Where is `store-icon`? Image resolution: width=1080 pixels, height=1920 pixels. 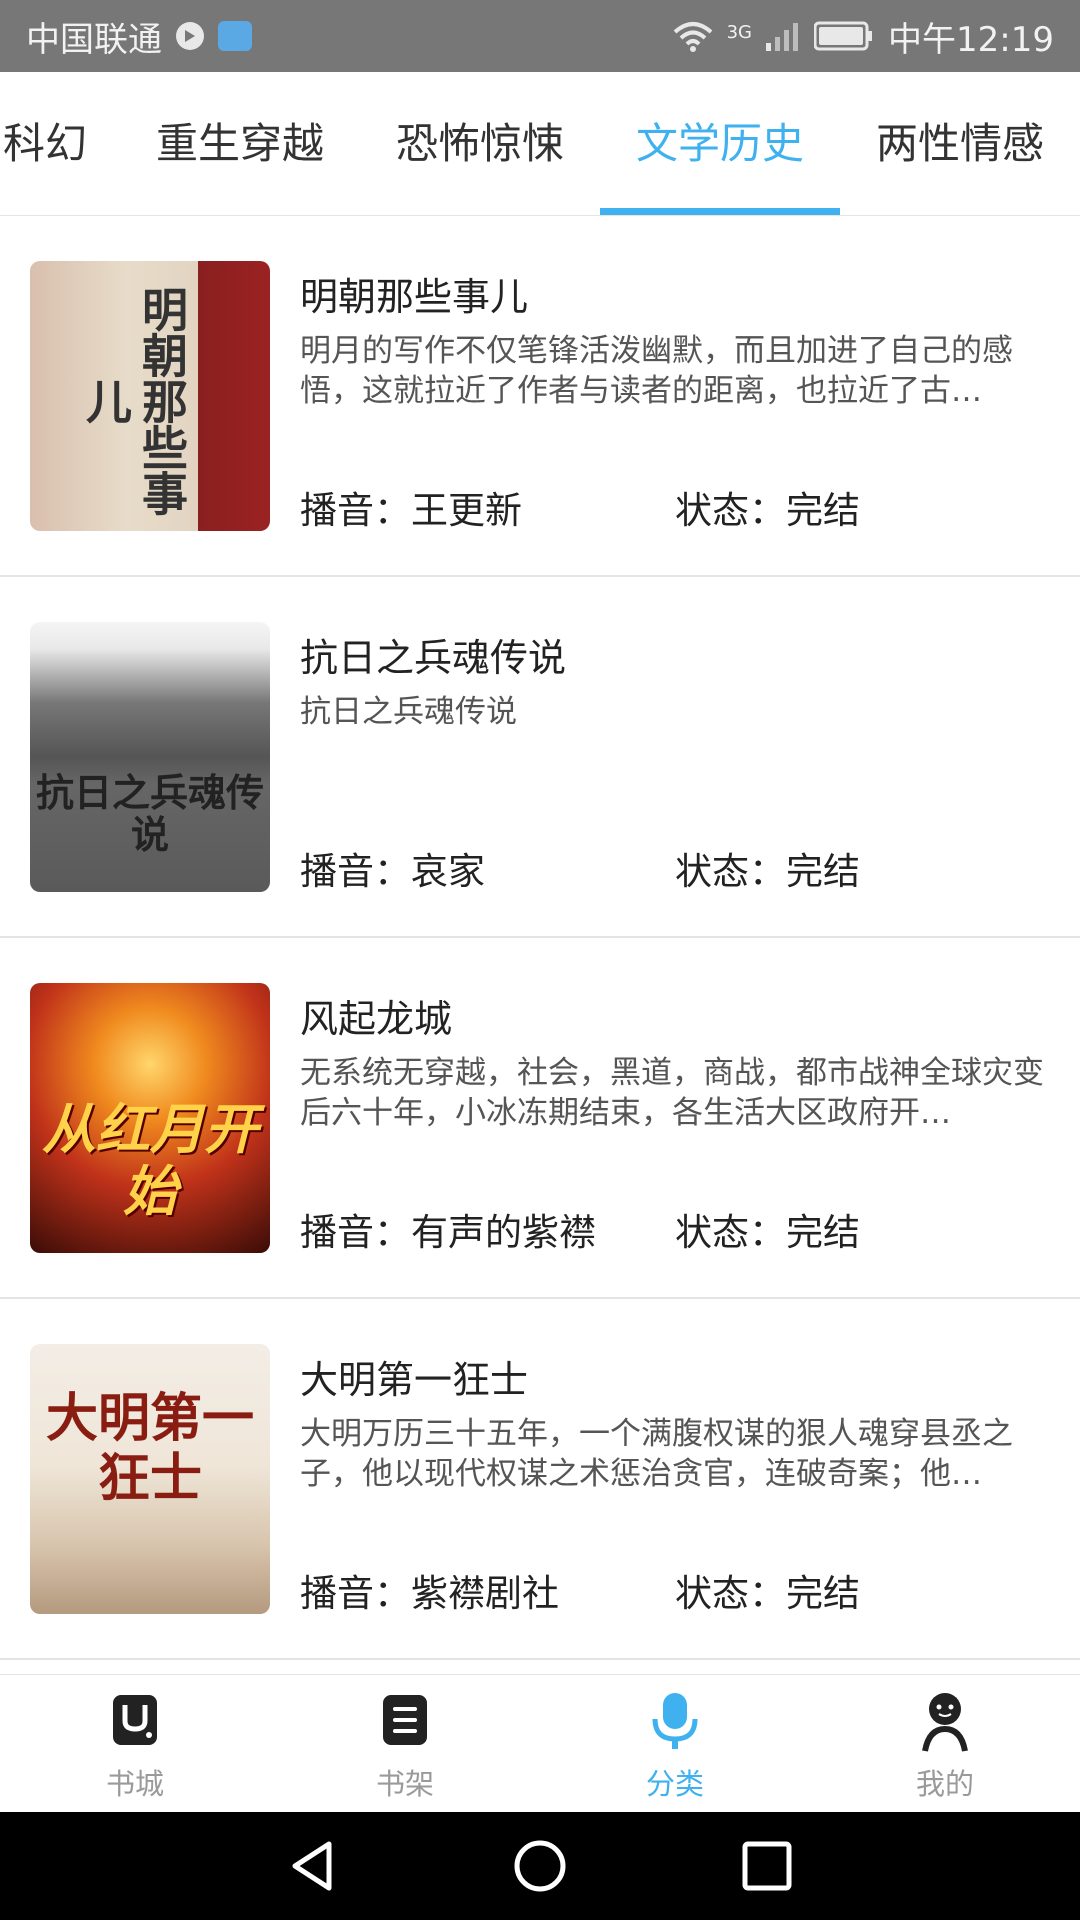
store-icon is located at coordinates (135, 1720).